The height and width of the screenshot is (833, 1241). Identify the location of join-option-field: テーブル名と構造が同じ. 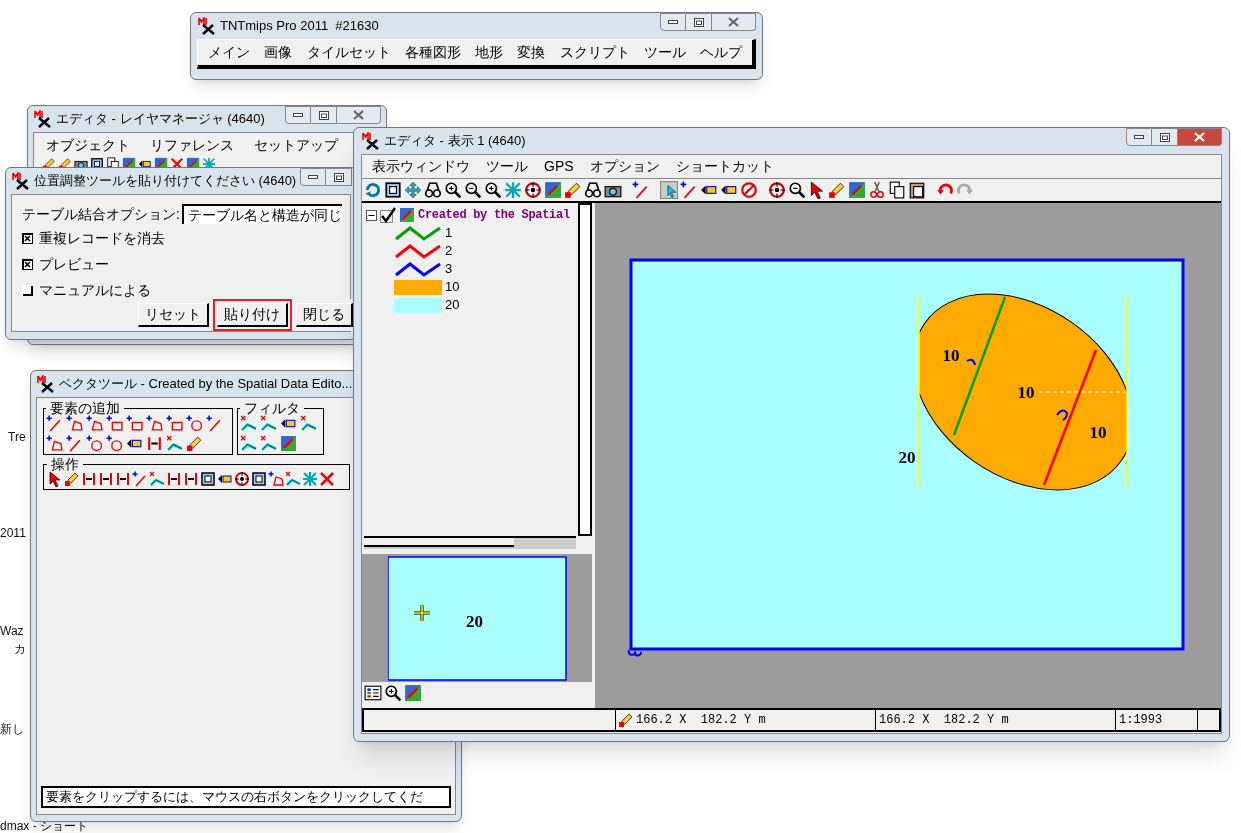
(261, 214).